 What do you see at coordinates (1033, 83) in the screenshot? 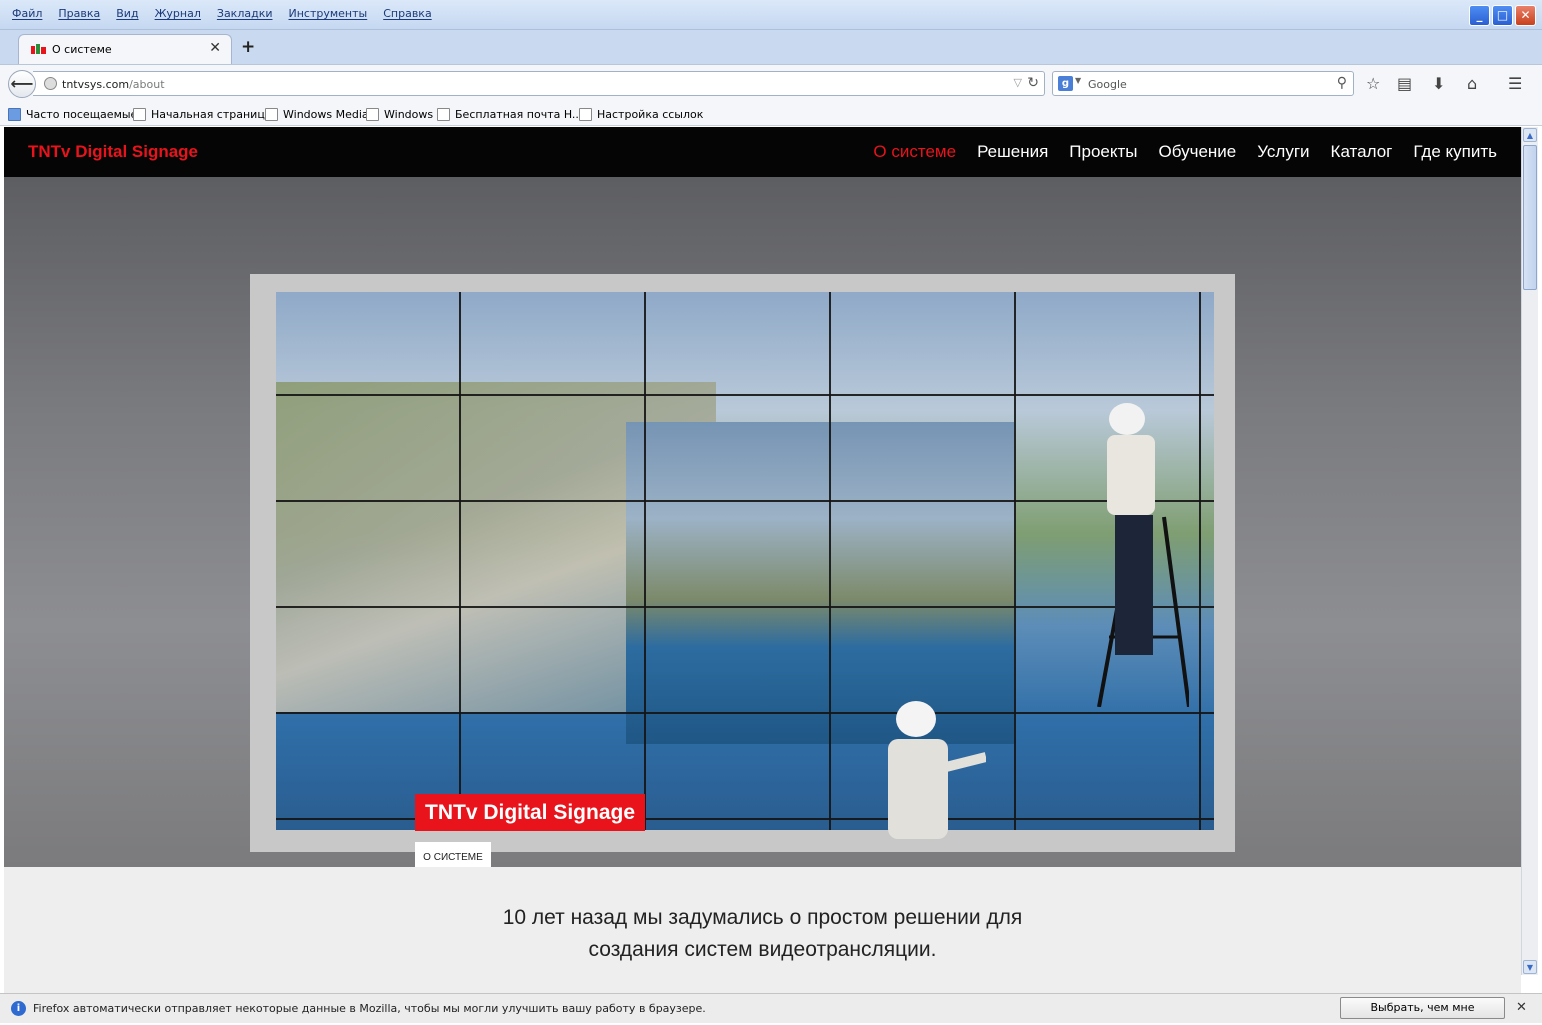
I see `reload-icon: ↻` at bounding box center [1033, 83].